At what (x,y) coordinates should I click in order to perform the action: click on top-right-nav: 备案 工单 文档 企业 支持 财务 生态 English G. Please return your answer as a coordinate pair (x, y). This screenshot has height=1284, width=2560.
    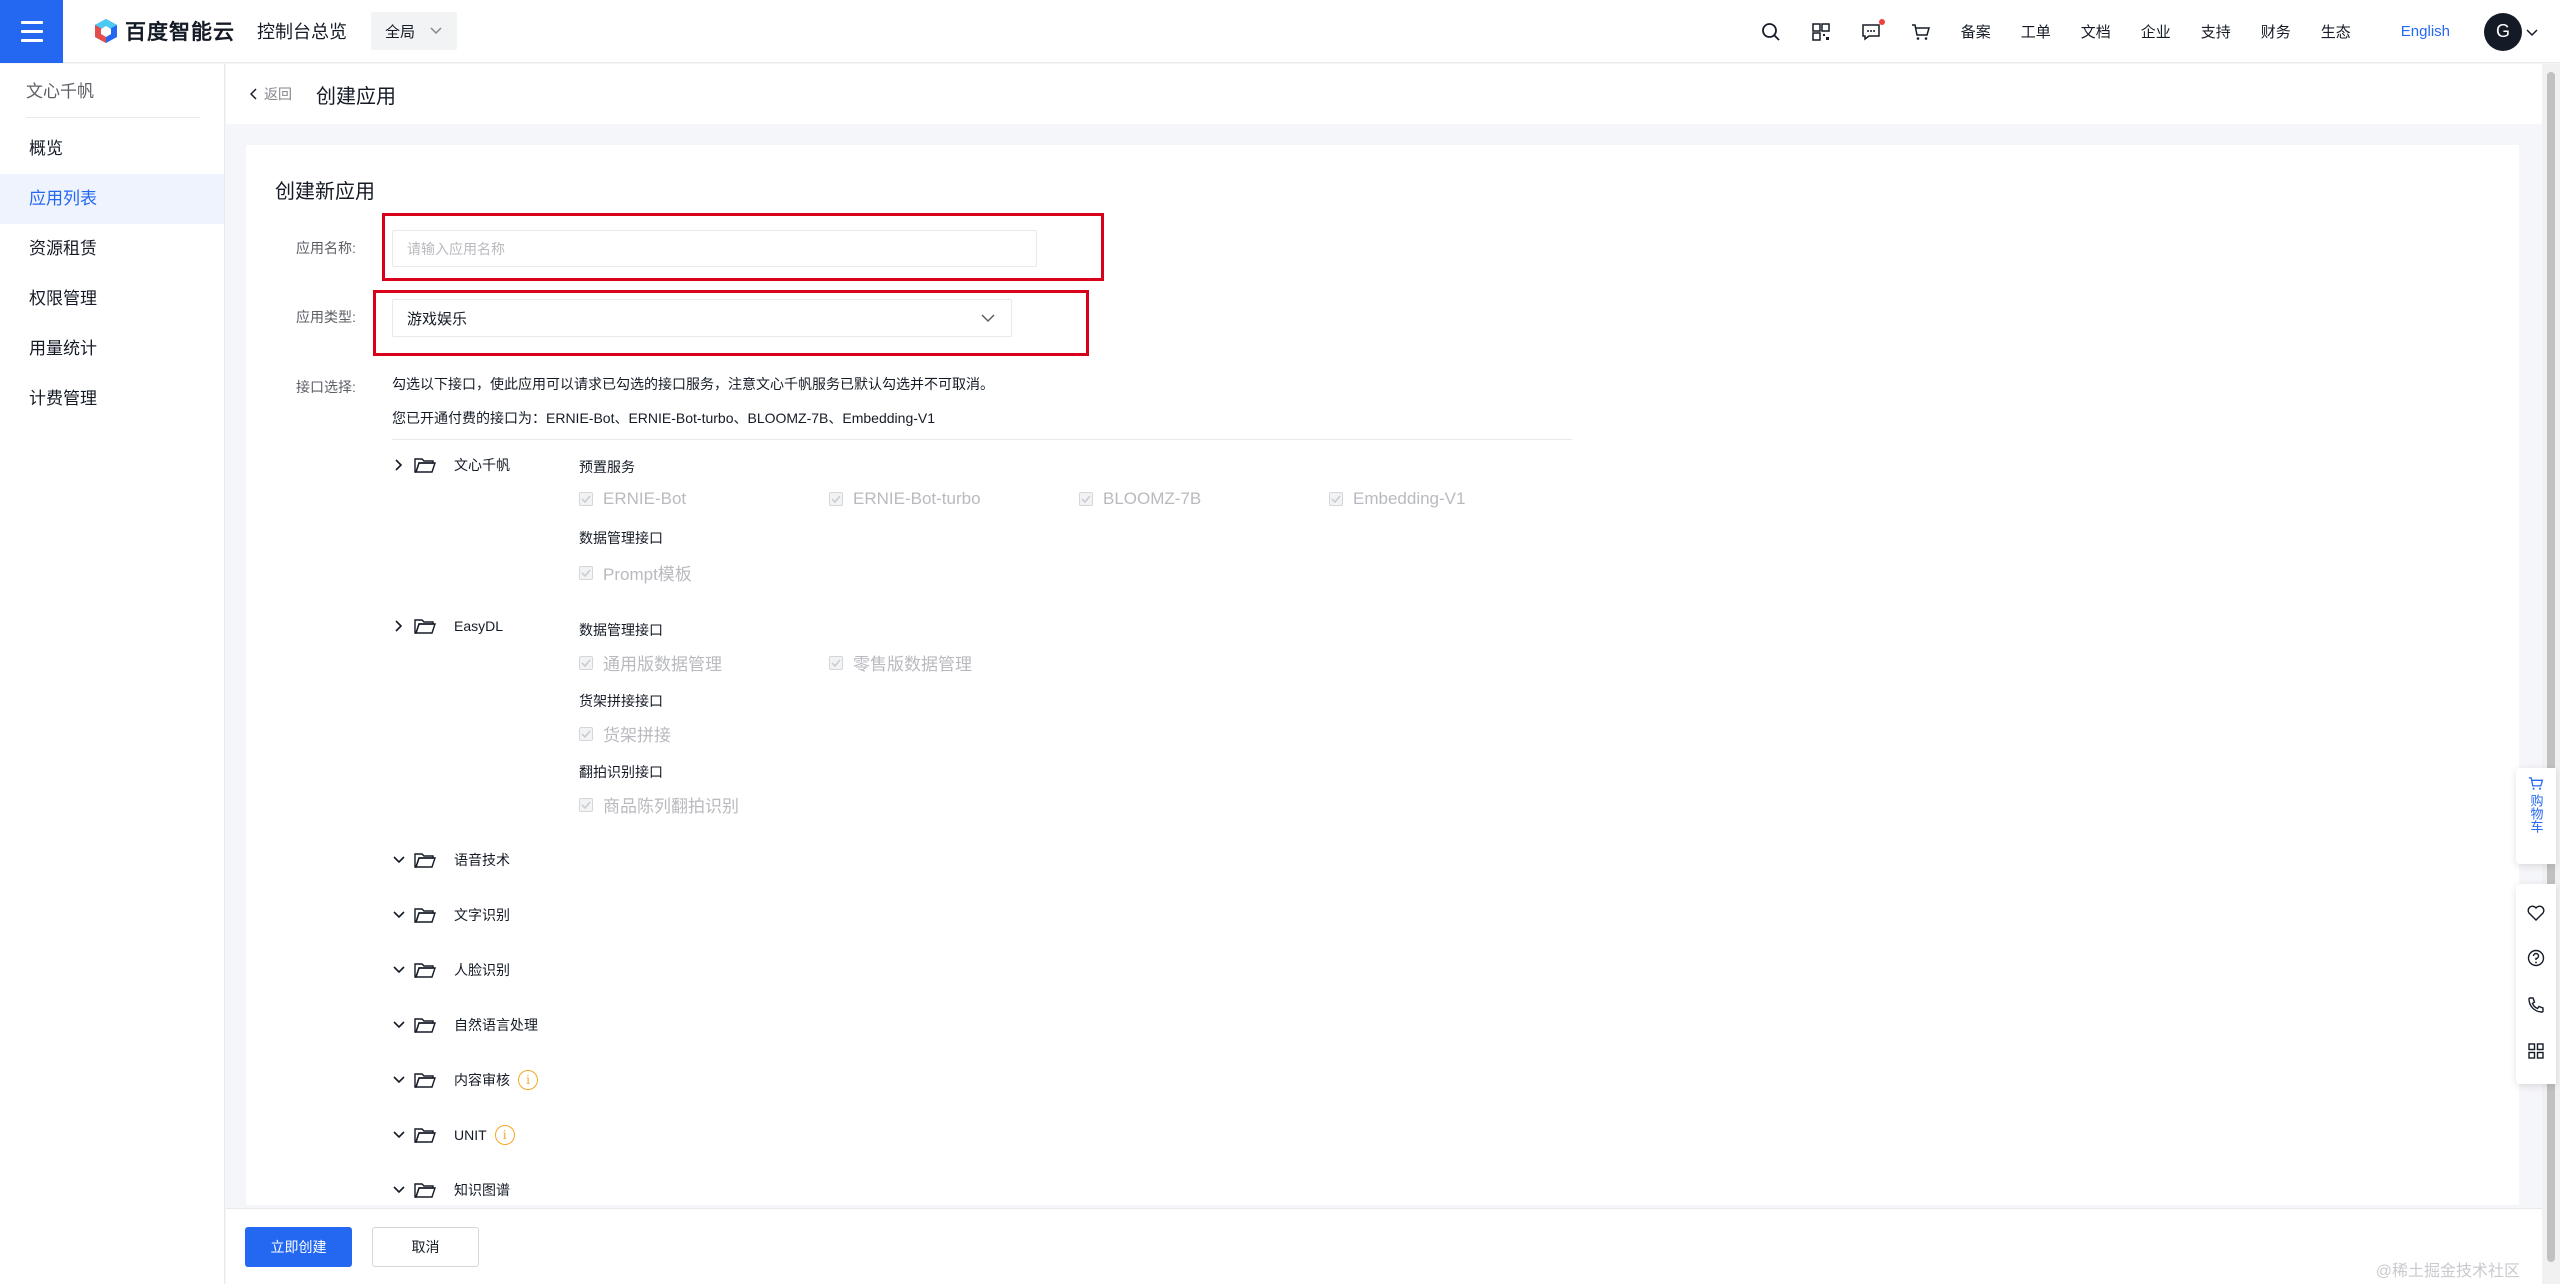
    Looking at the image, I should click on (2153, 31).